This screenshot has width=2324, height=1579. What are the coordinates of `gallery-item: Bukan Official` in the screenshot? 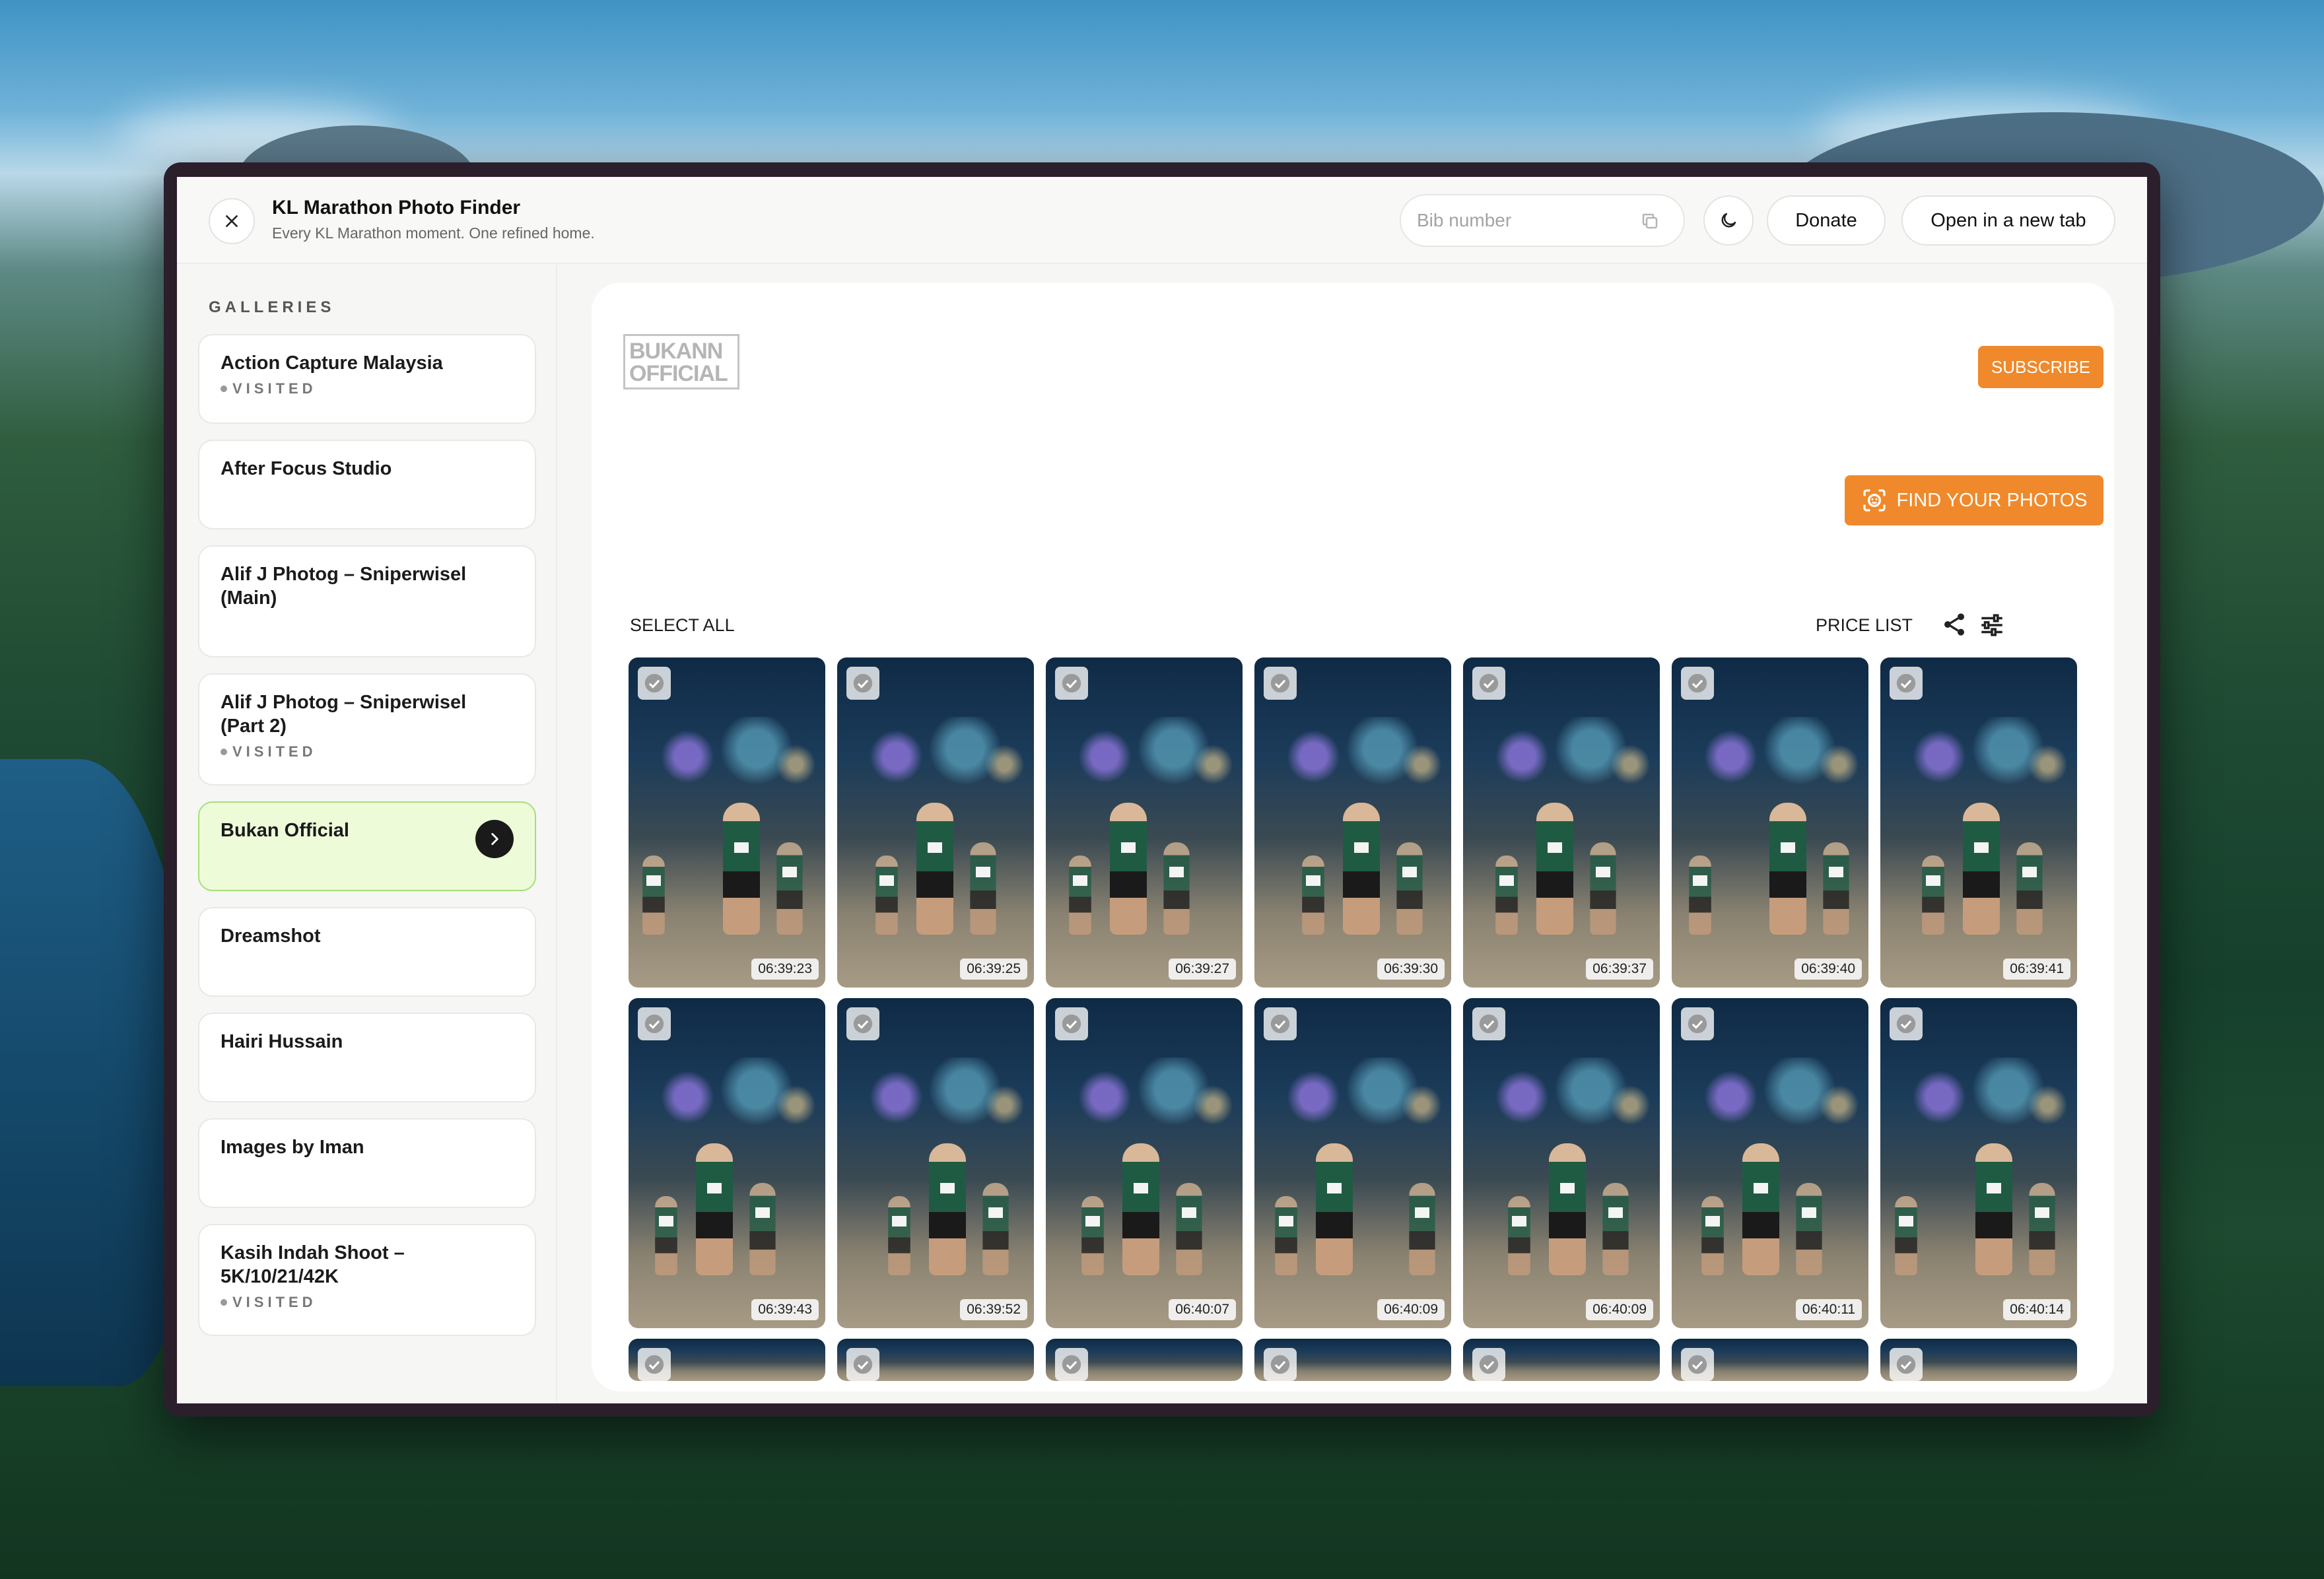 It's located at (367, 846).